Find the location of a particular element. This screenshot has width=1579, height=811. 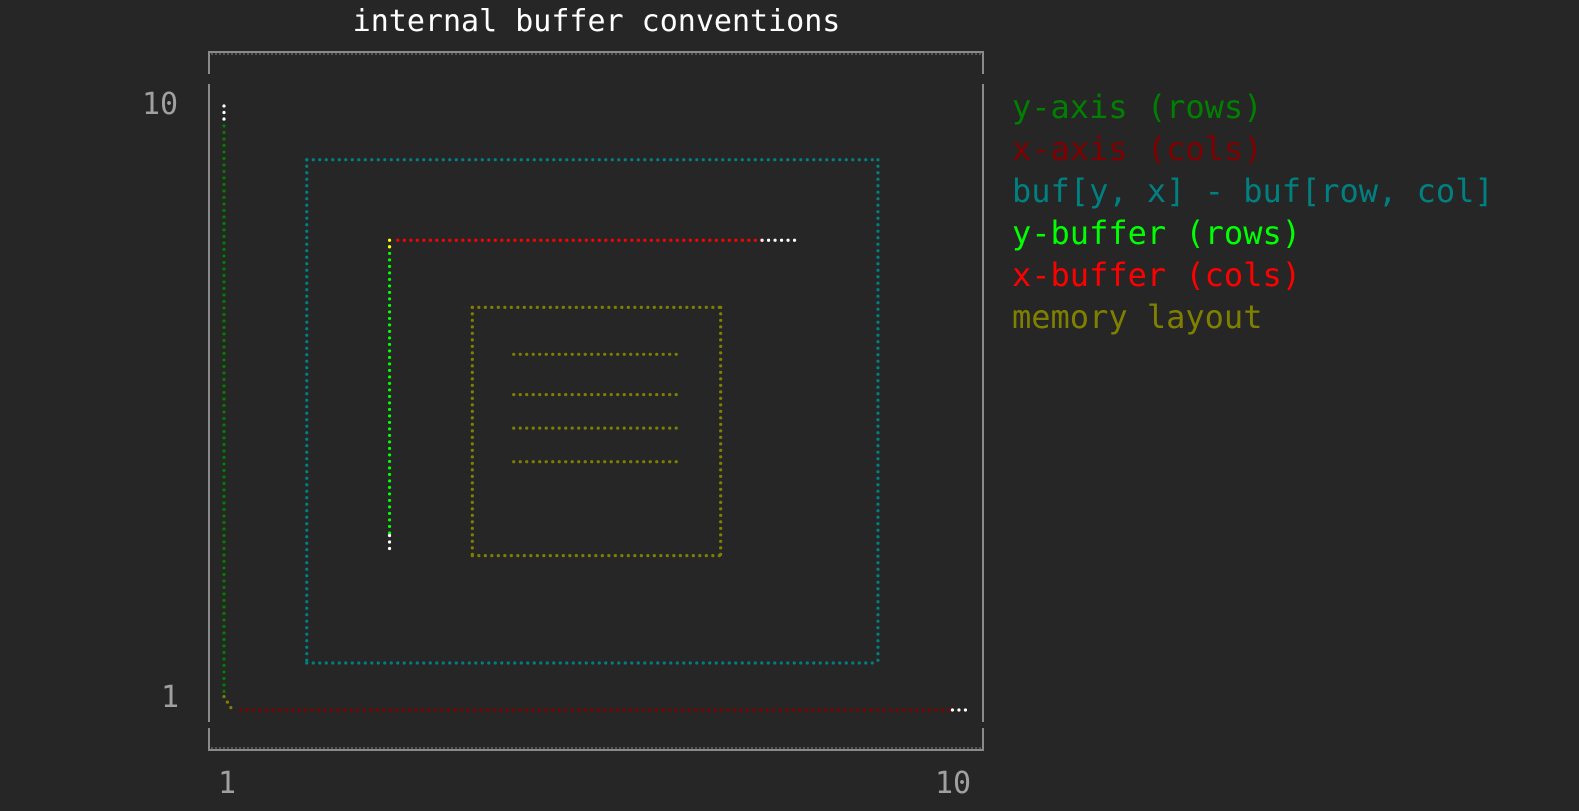

legend-entry-y-axis: y-axis (rows) is located at coordinates (1137, 107).